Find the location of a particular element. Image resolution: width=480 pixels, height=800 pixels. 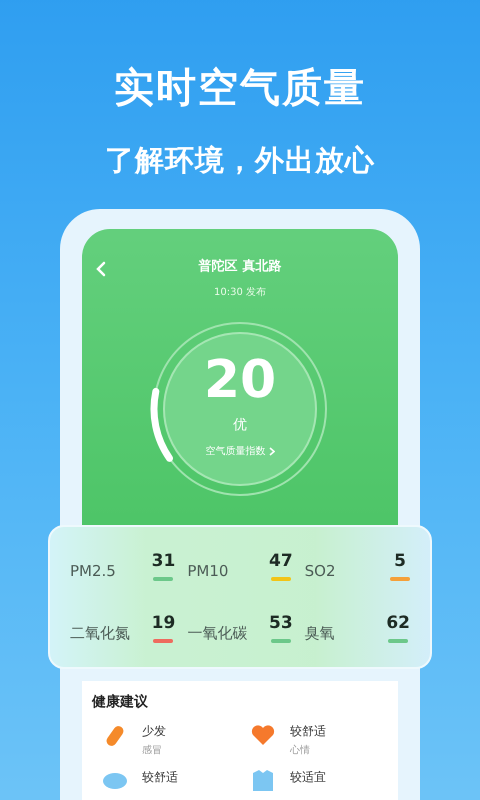

pollutant-value: 47 is located at coordinates (280, 561).